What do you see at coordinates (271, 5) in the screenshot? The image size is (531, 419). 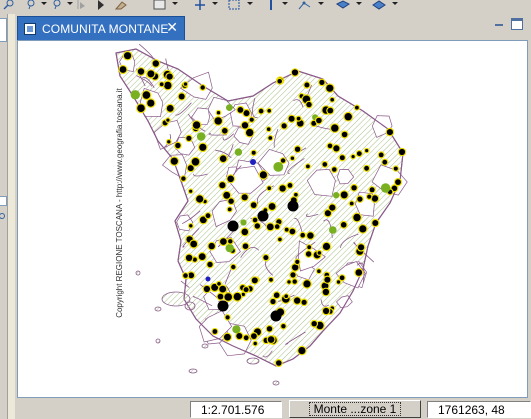 I see `info-icon` at bounding box center [271, 5].